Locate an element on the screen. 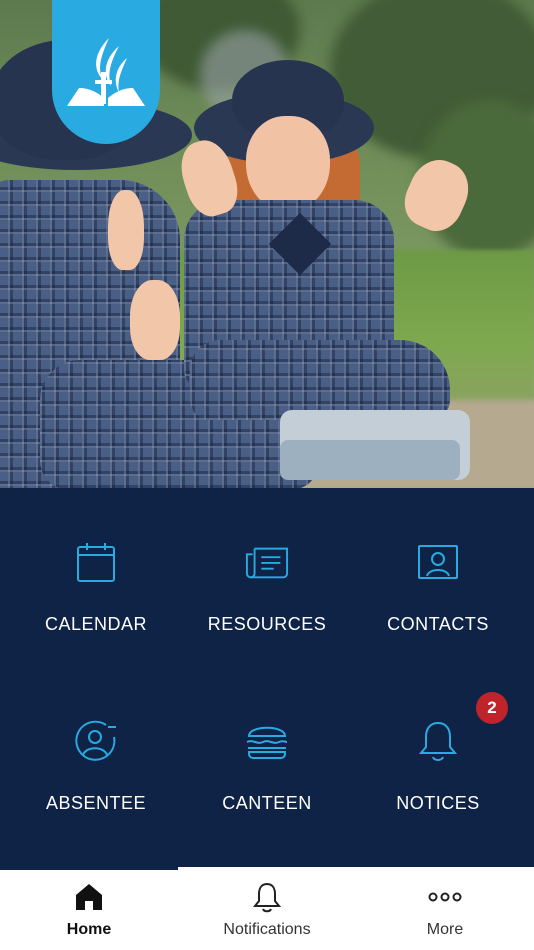  tab-more: More is located at coordinates (445, 908).